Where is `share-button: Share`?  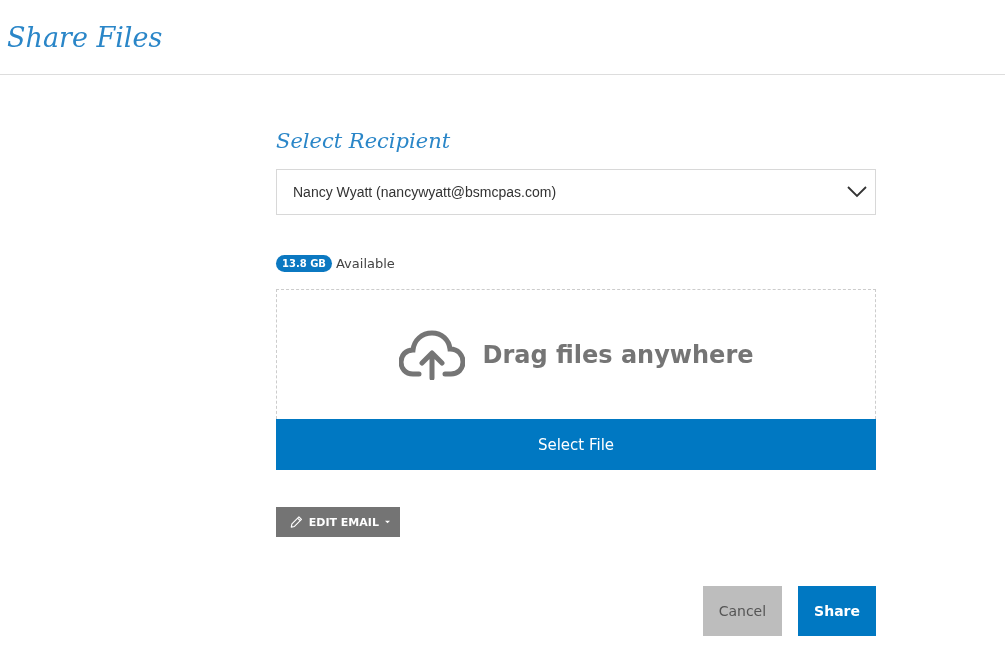
share-button: Share is located at coordinates (837, 611).